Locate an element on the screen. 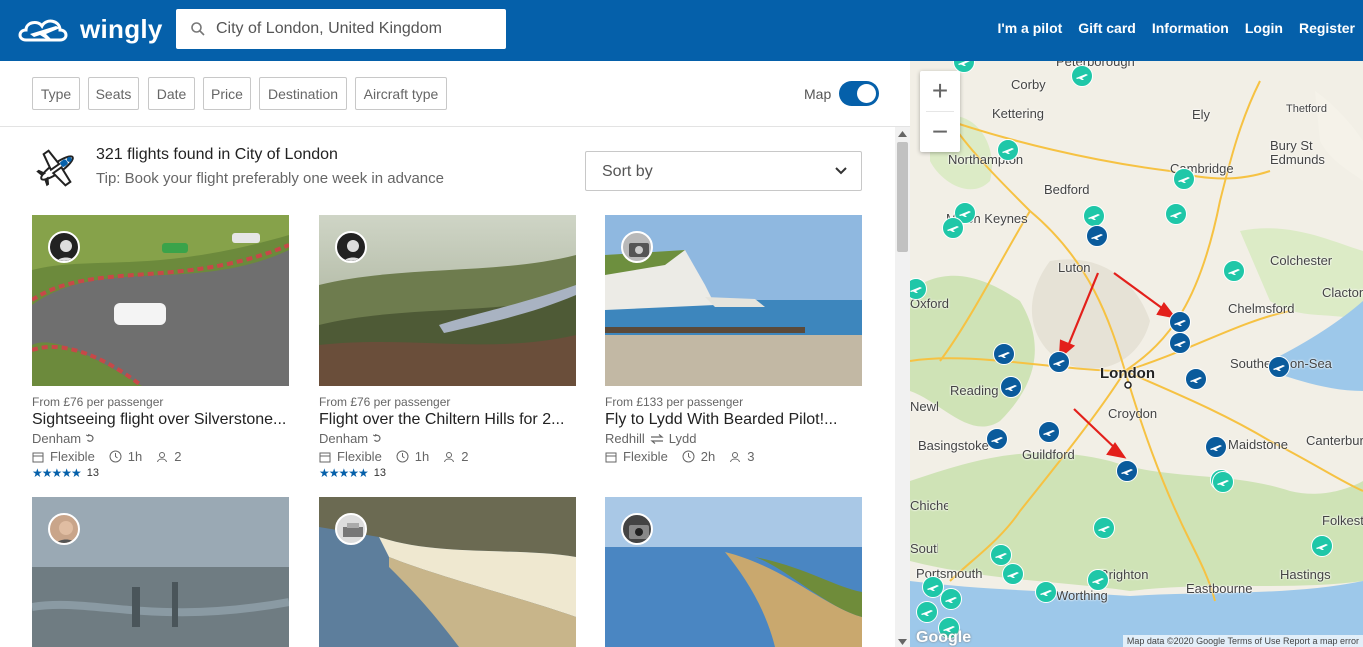 The height and width of the screenshot is (647, 1363). logo-wordmark: wingly is located at coordinates (121, 28).